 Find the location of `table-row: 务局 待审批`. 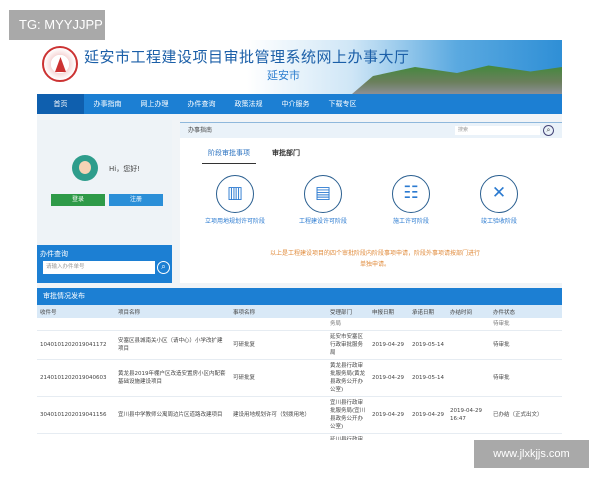

table-row: 务局 待审批 is located at coordinates (299, 324).